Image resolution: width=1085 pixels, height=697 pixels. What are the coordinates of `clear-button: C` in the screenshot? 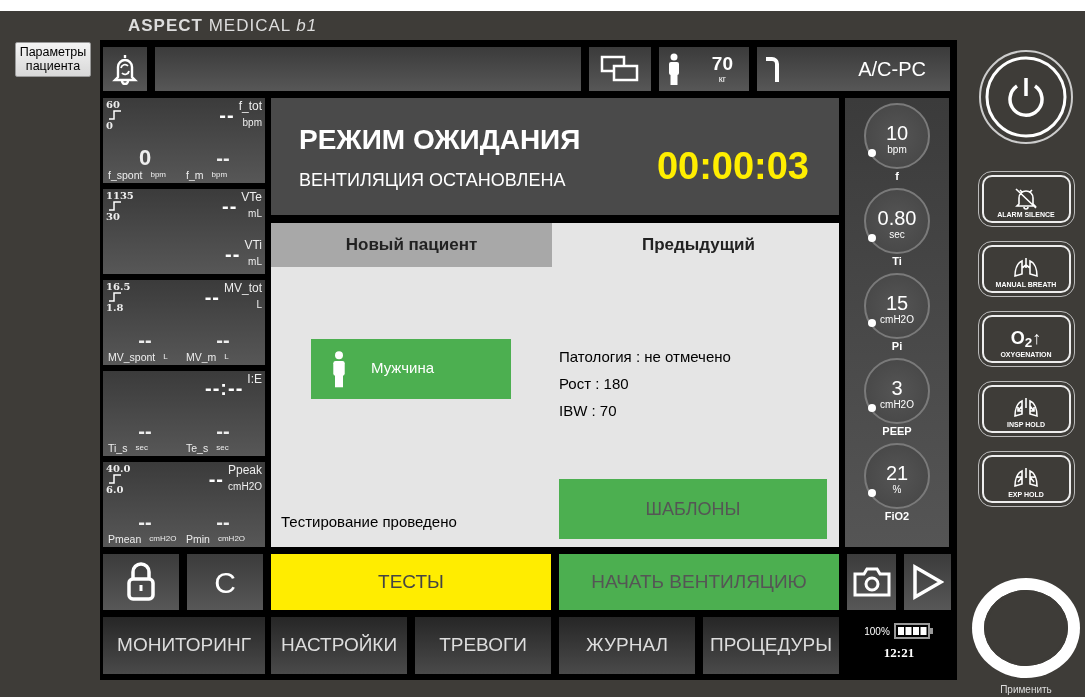 It's located at (225, 582).